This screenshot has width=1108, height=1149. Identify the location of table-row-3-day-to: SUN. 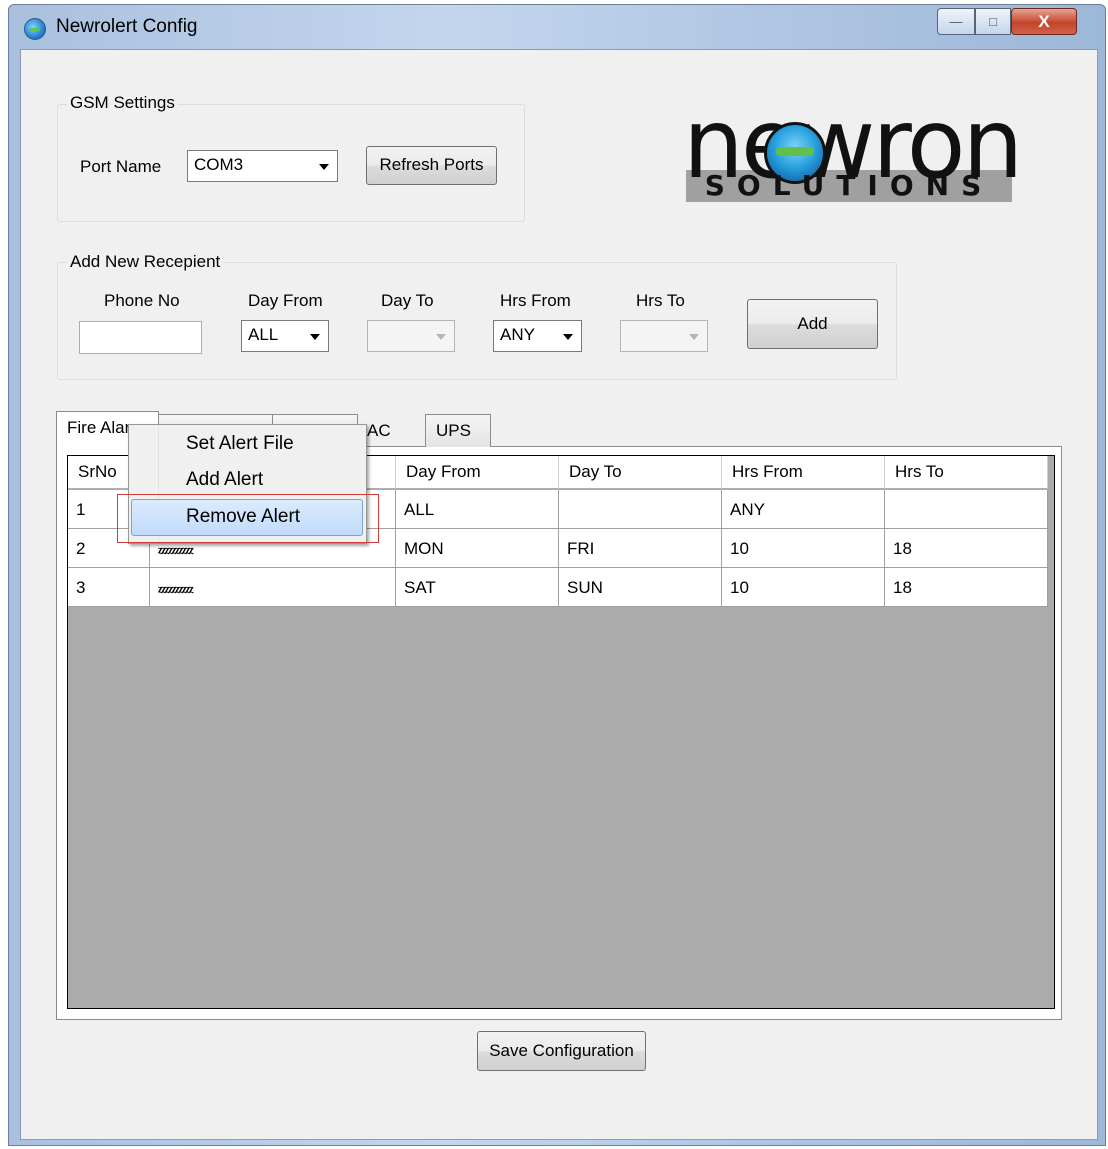
(640, 587).